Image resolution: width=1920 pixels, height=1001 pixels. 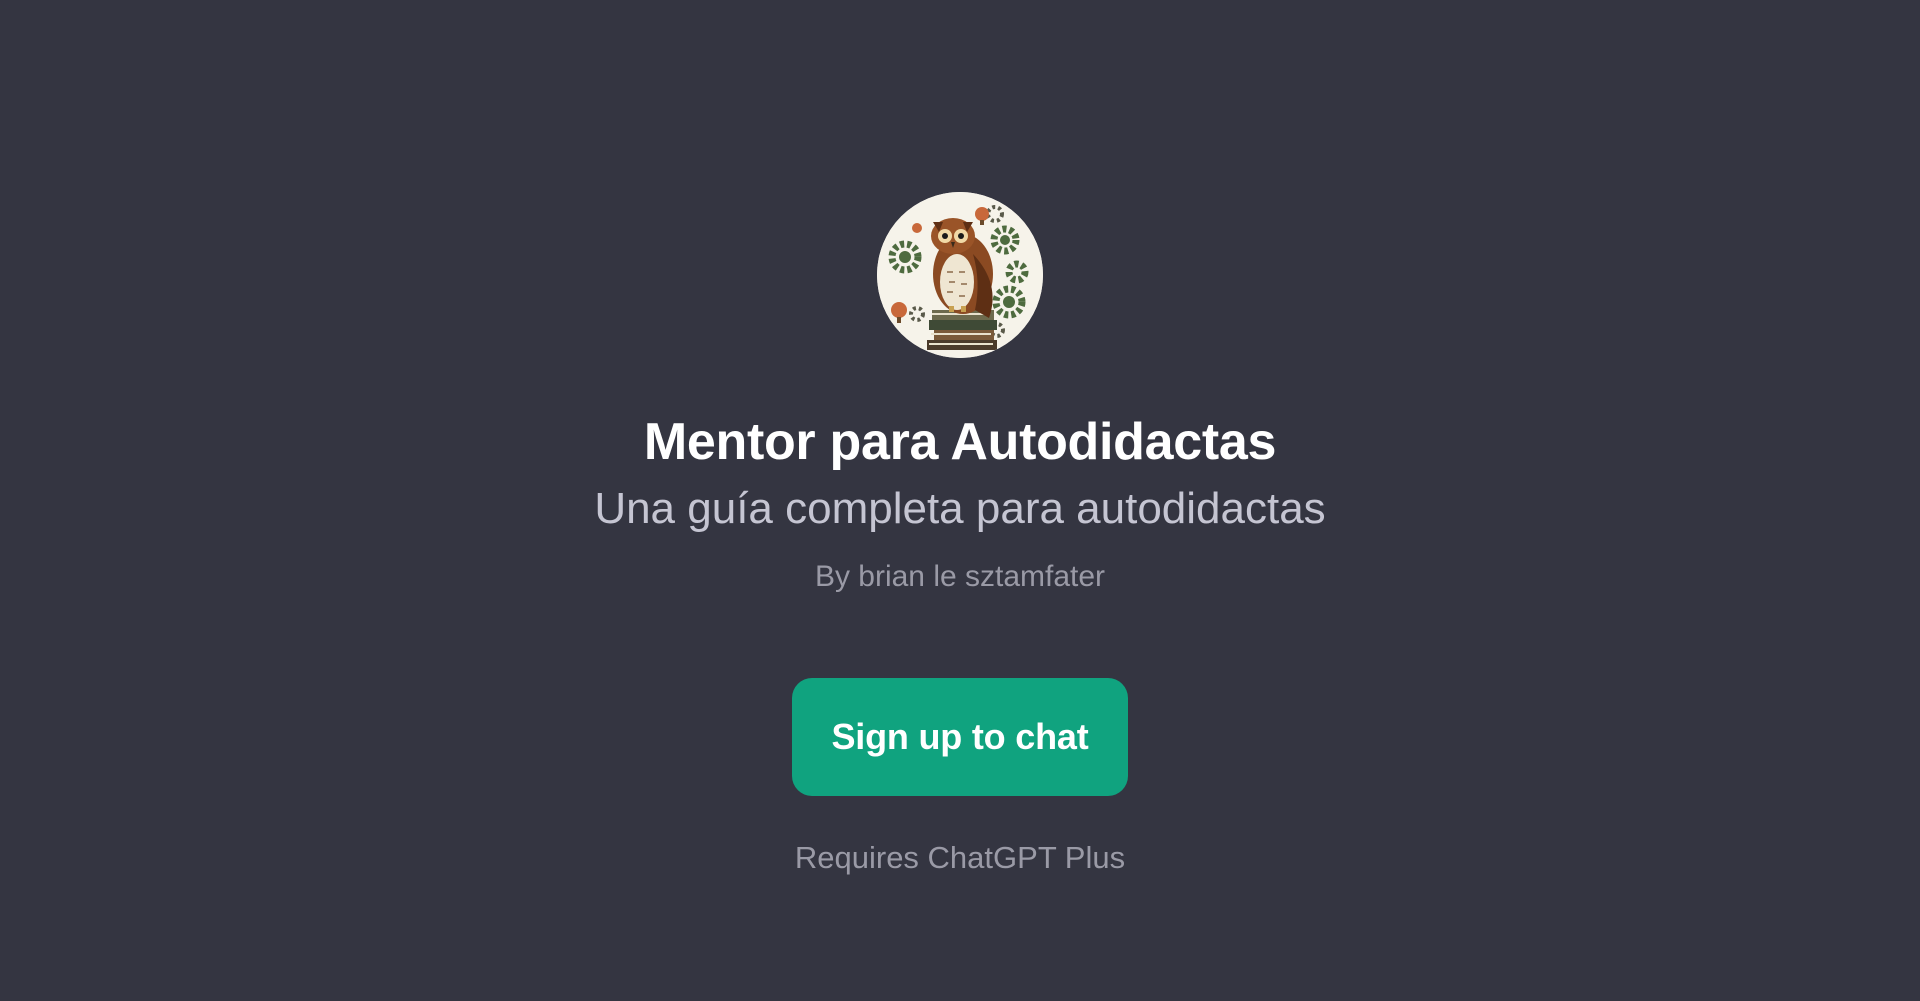 I want to click on owl-icon, so click(x=960, y=275).